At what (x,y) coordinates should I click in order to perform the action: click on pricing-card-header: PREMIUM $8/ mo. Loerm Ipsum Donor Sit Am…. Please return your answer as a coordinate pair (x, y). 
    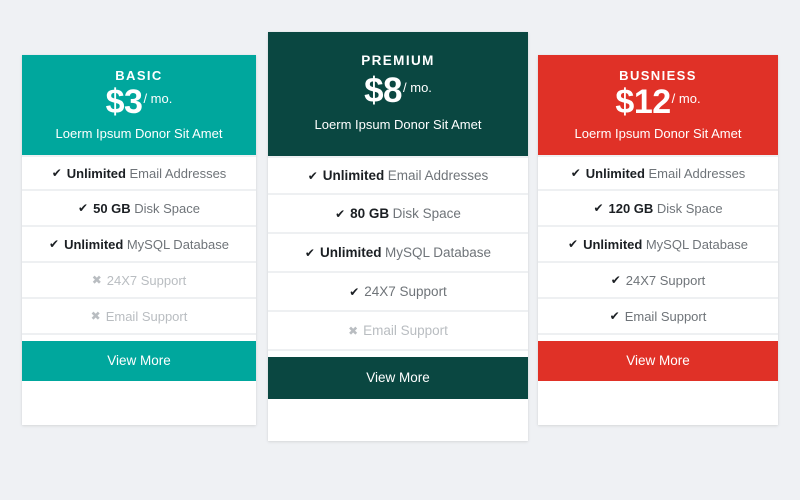
    Looking at the image, I should click on (398, 94).